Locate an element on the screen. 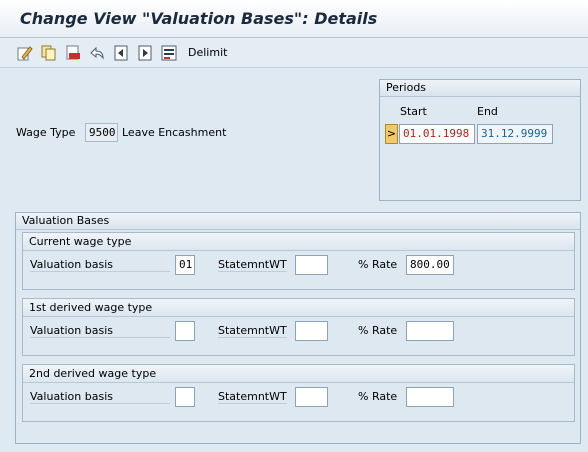 The width and height of the screenshot is (588, 452). delete-icon is located at coordinates (73, 53).